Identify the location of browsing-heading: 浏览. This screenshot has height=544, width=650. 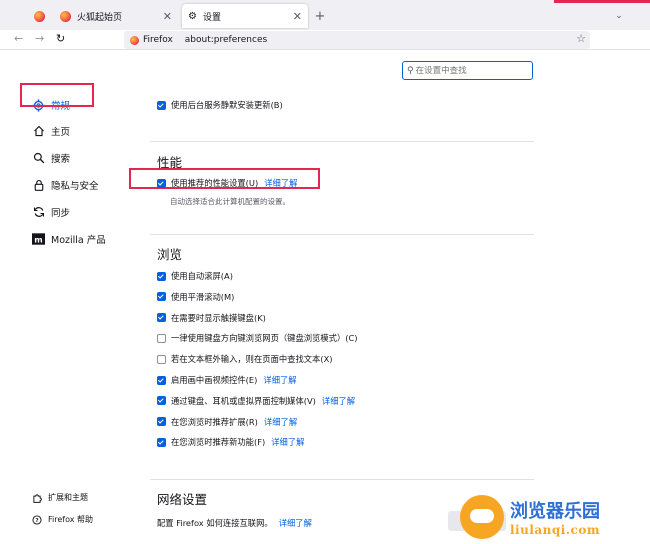
(170, 254).